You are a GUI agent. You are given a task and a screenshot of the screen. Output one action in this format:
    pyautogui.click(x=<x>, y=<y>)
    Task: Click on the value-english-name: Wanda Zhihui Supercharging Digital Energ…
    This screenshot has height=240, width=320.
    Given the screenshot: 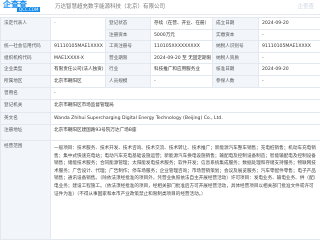 What is the action you would take?
    pyautogui.click(x=185, y=119)
    